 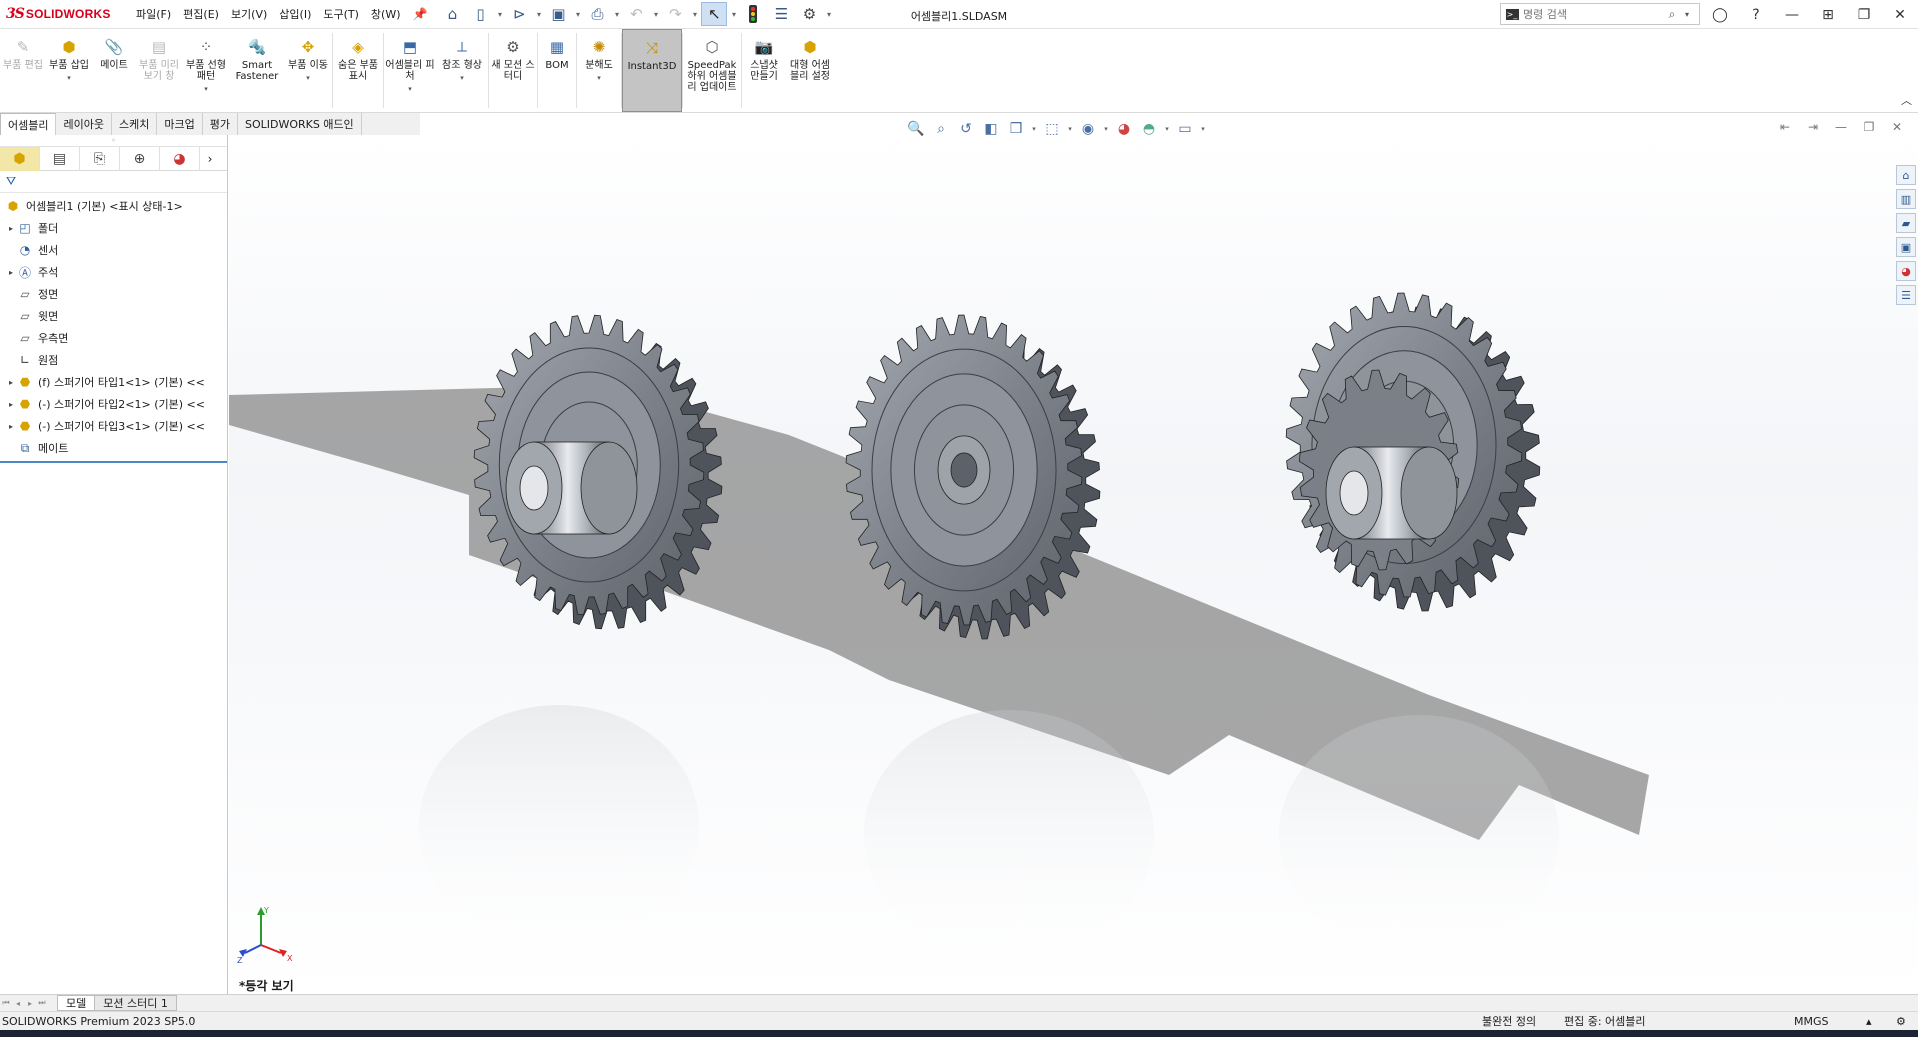 I want to click on solidworks-resources-icon: ⌂, so click(x=1906, y=175).